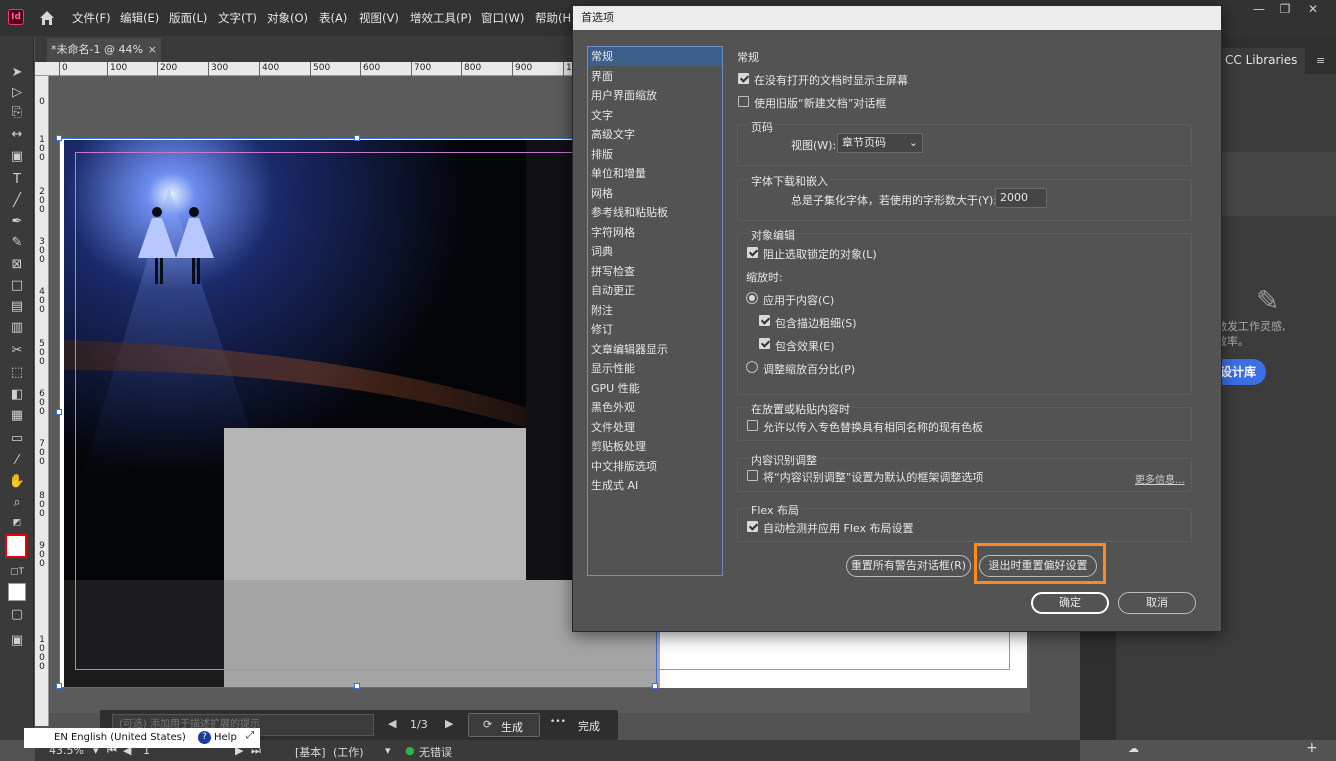  Describe the element at coordinates (752, 367) in the screenshot. I see `adjust-percent-radio` at that location.